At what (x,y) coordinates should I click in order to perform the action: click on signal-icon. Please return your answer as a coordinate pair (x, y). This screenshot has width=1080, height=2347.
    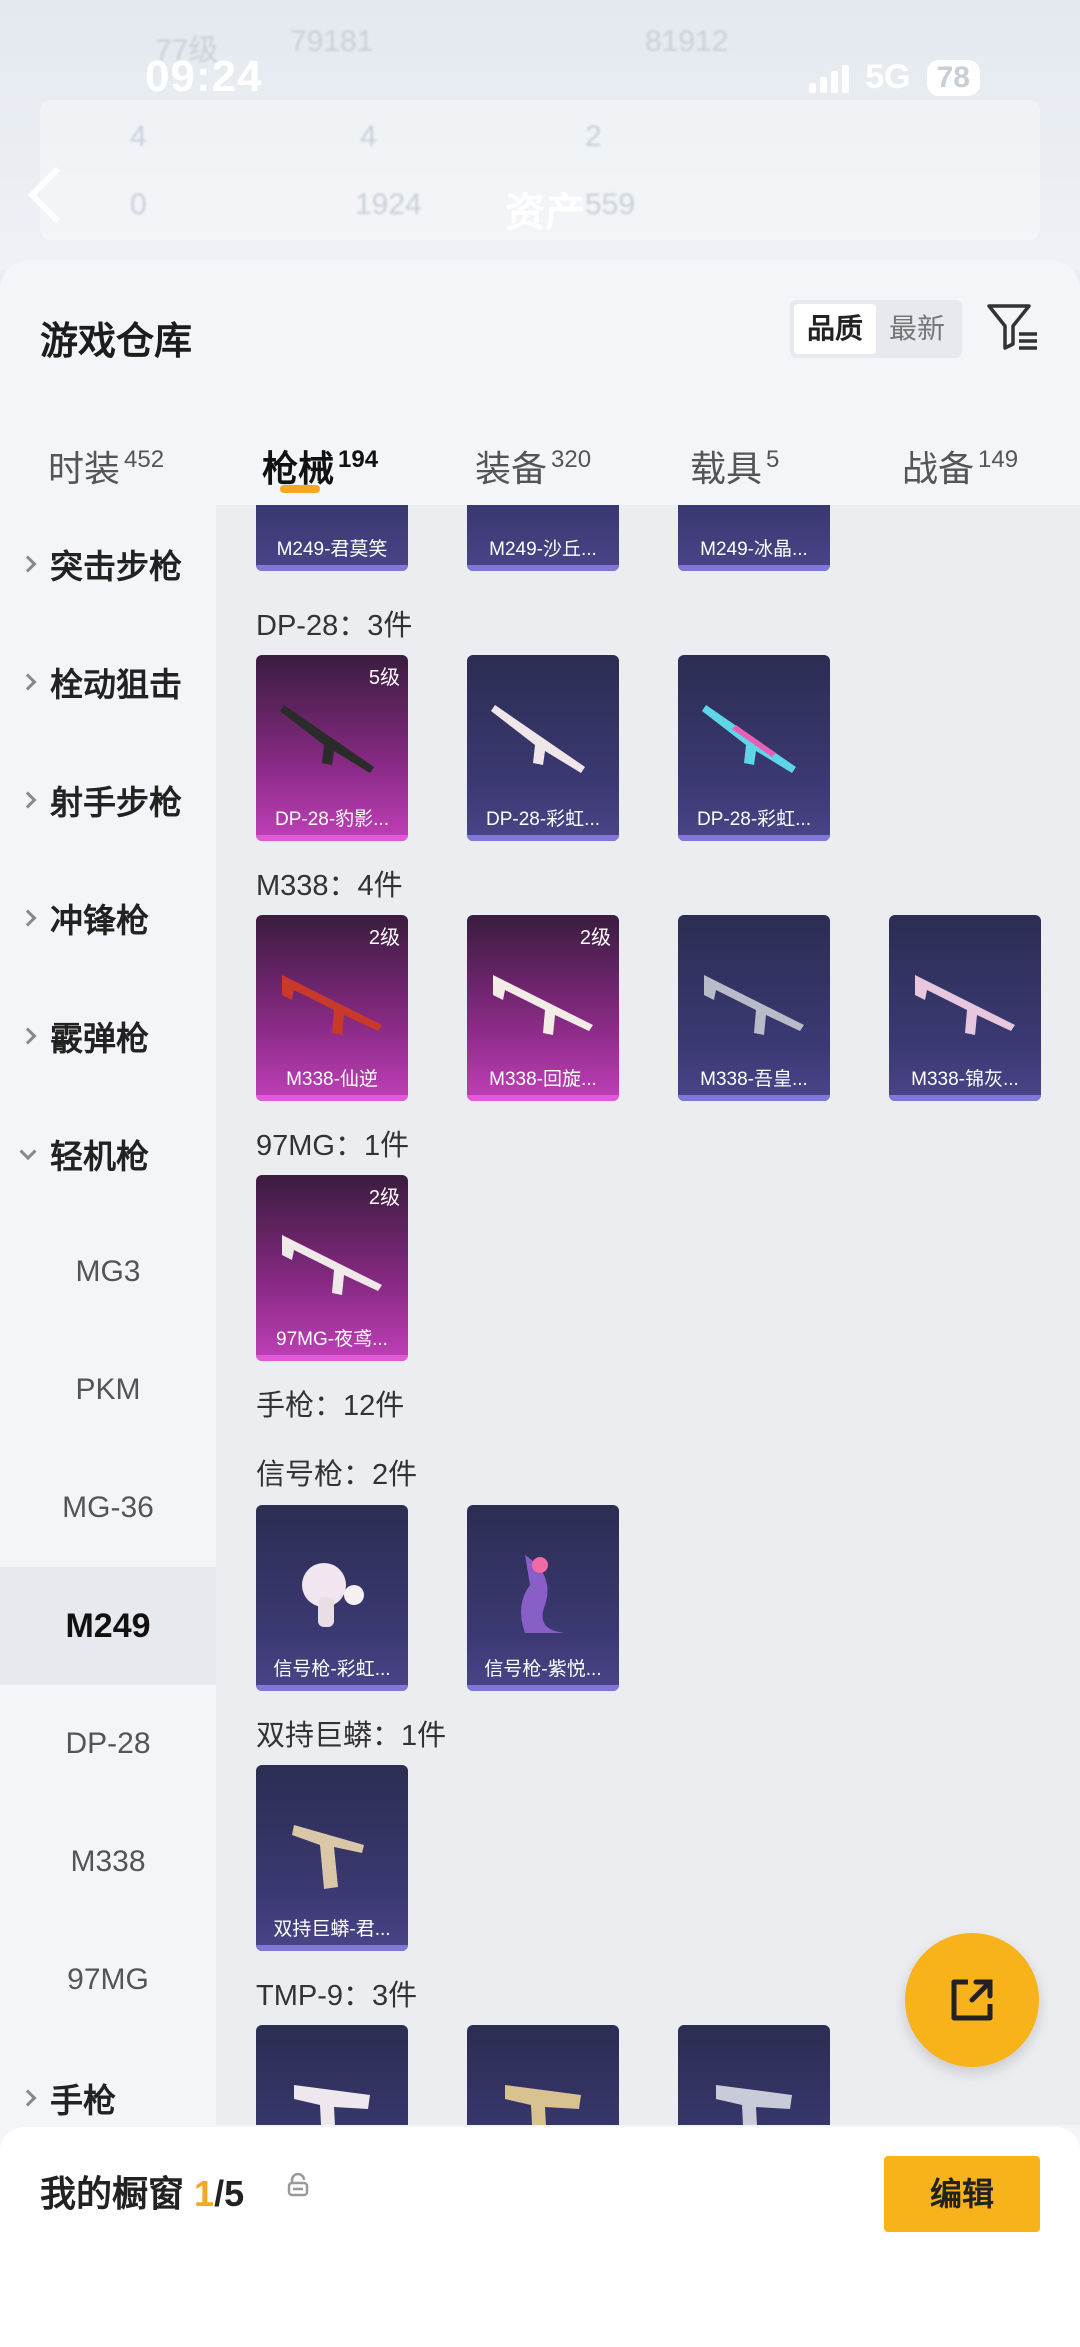
    Looking at the image, I should click on (829, 78).